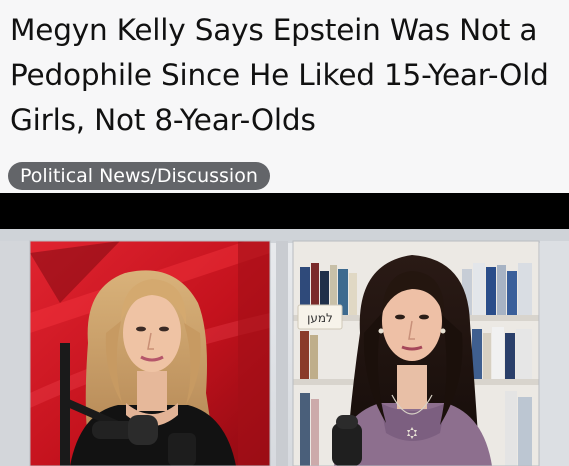  I want to click on post-flair-badge: Political News/Discussion, so click(139, 176).